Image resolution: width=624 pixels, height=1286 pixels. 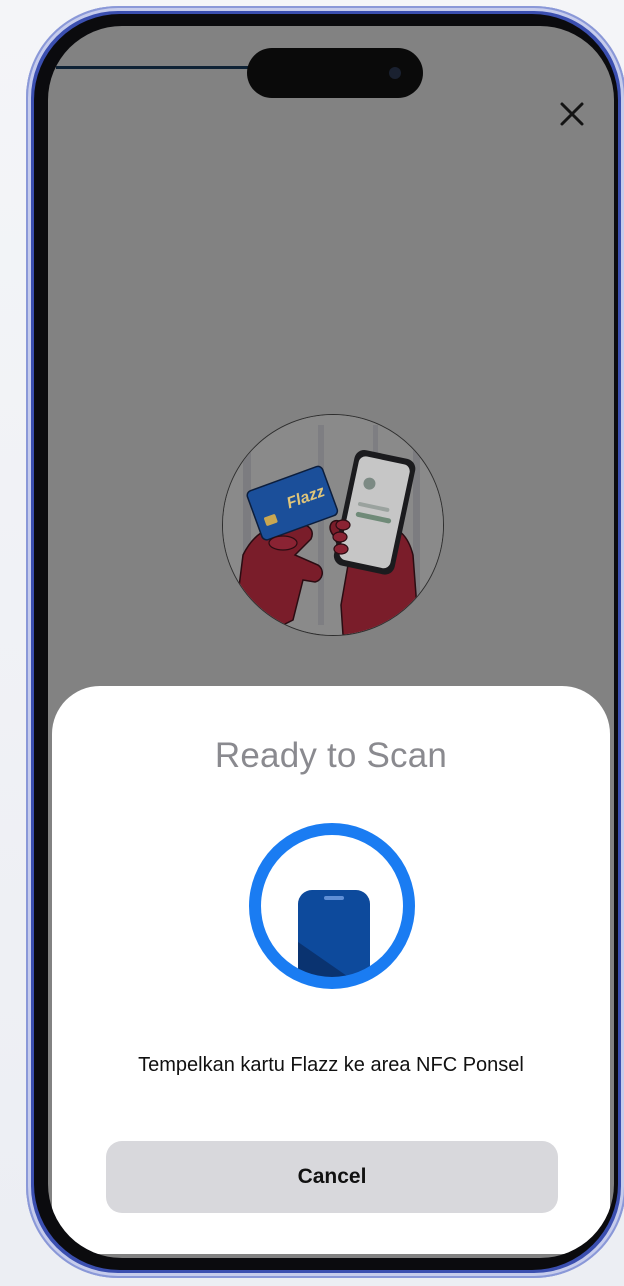 I want to click on sheet-title: Ready to Scan, so click(x=331, y=755).